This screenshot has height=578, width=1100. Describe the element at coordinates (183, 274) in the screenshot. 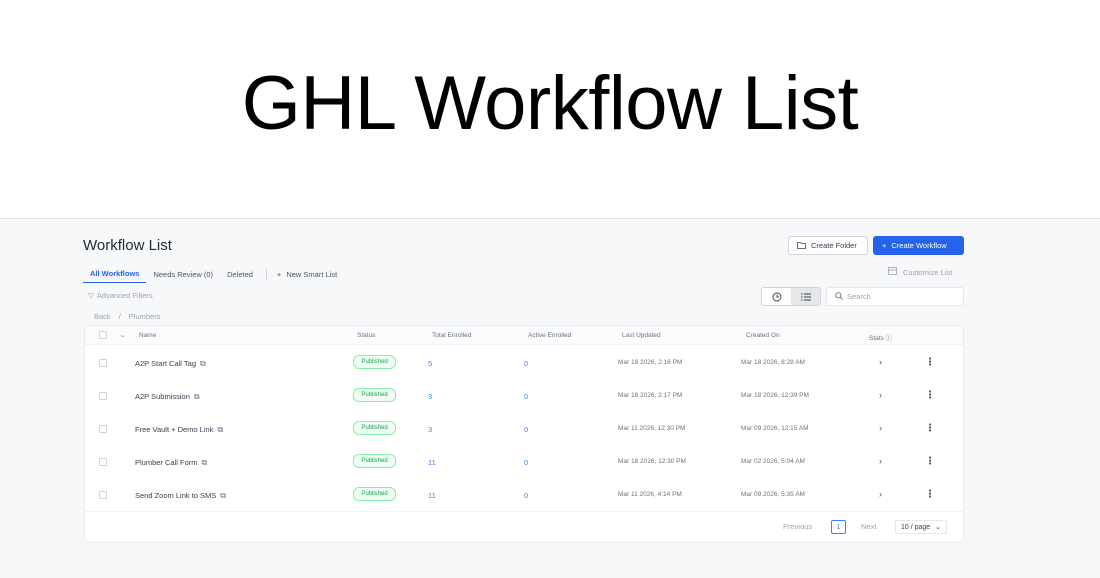

I see `tab-needs-review: Needs Review (0)` at that location.